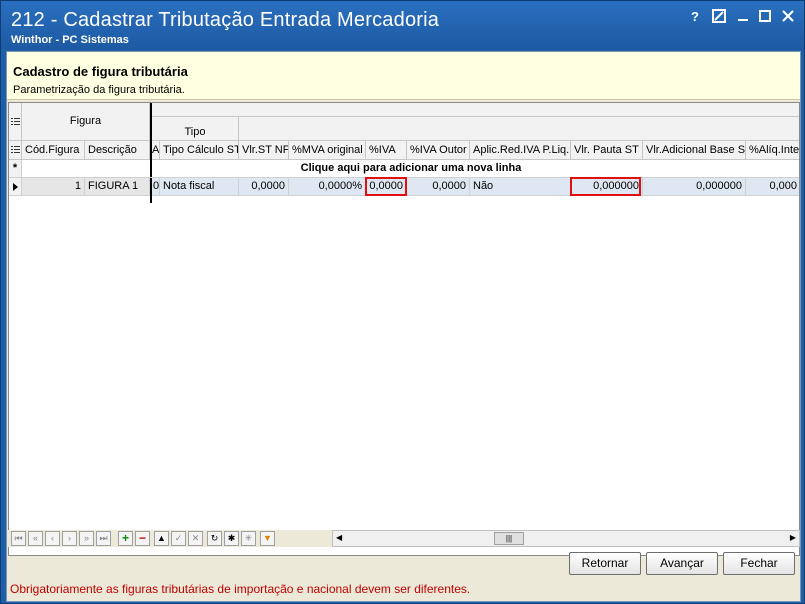 Image resolution: width=805 pixels, height=604 pixels. Describe the element at coordinates (607, 150) in the screenshot. I see `col-vlr-pauta-st: Vlr. Pauta ST` at that location.